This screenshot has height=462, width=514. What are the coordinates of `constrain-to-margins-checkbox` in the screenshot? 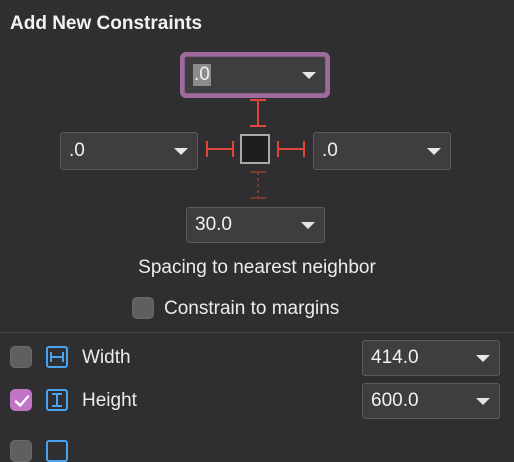 It's located at (143, 308).